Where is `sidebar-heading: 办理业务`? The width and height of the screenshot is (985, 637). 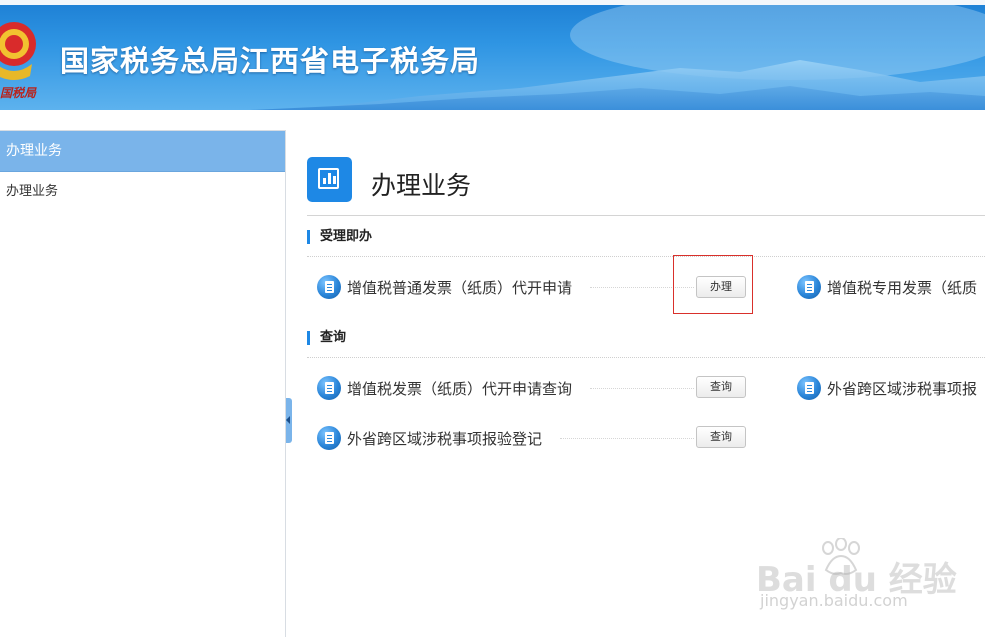 sidebar-heading: 办理业务 is located at coordinates (142, 151).